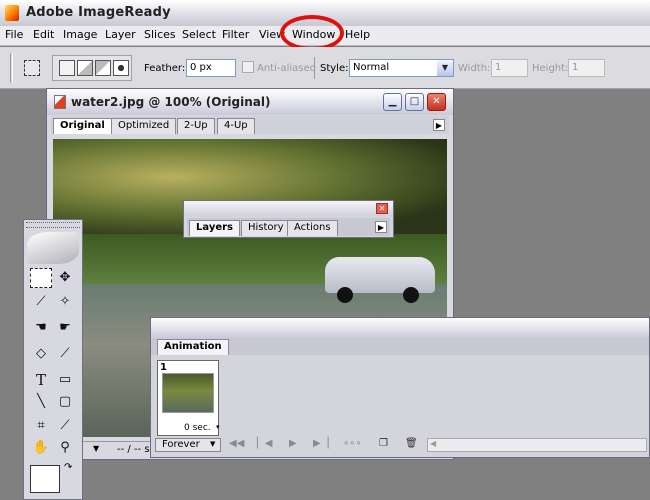 The image size is (650, 500). Describe the element at coordinates (439, 125) in the screenshot. I see `tab-menu-arrow-icon: ▶` at that location.